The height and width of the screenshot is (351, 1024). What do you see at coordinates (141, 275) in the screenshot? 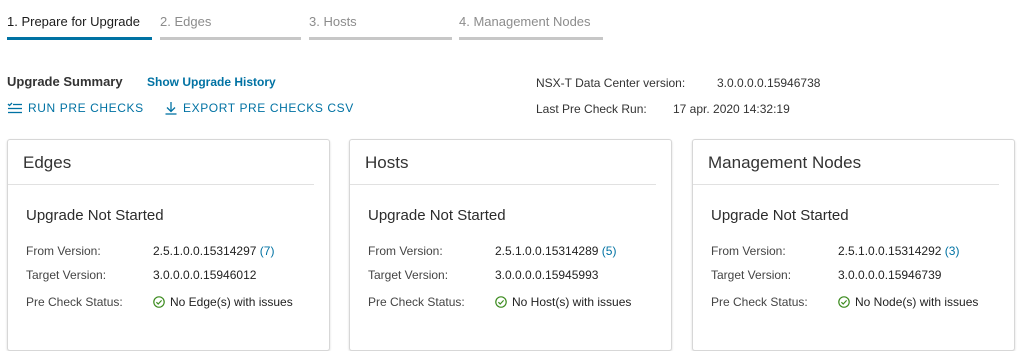
I see `target-version-row: Target Version: 3.0.0.0.0.15946012` at bounding box center [141, 275].